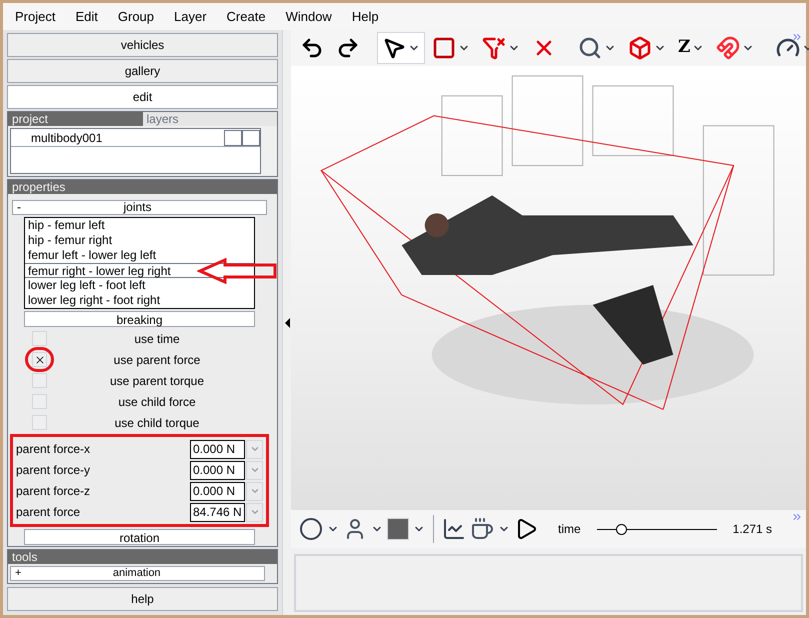  I want to click on panel-header: tools, so click(142, 557).